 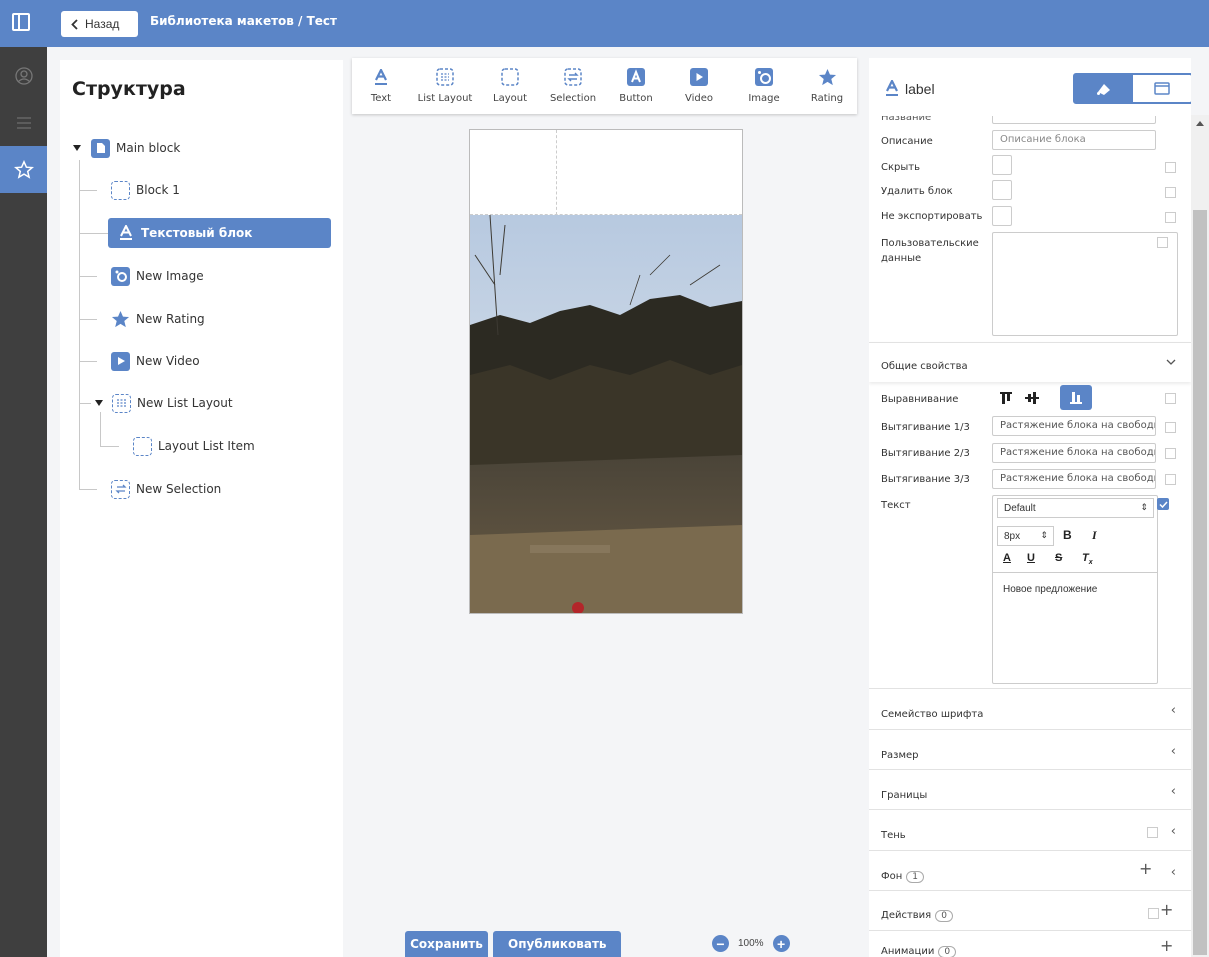 I want to click on tree-node-text-block: Текстовый блок, so click(x=219, y=233).